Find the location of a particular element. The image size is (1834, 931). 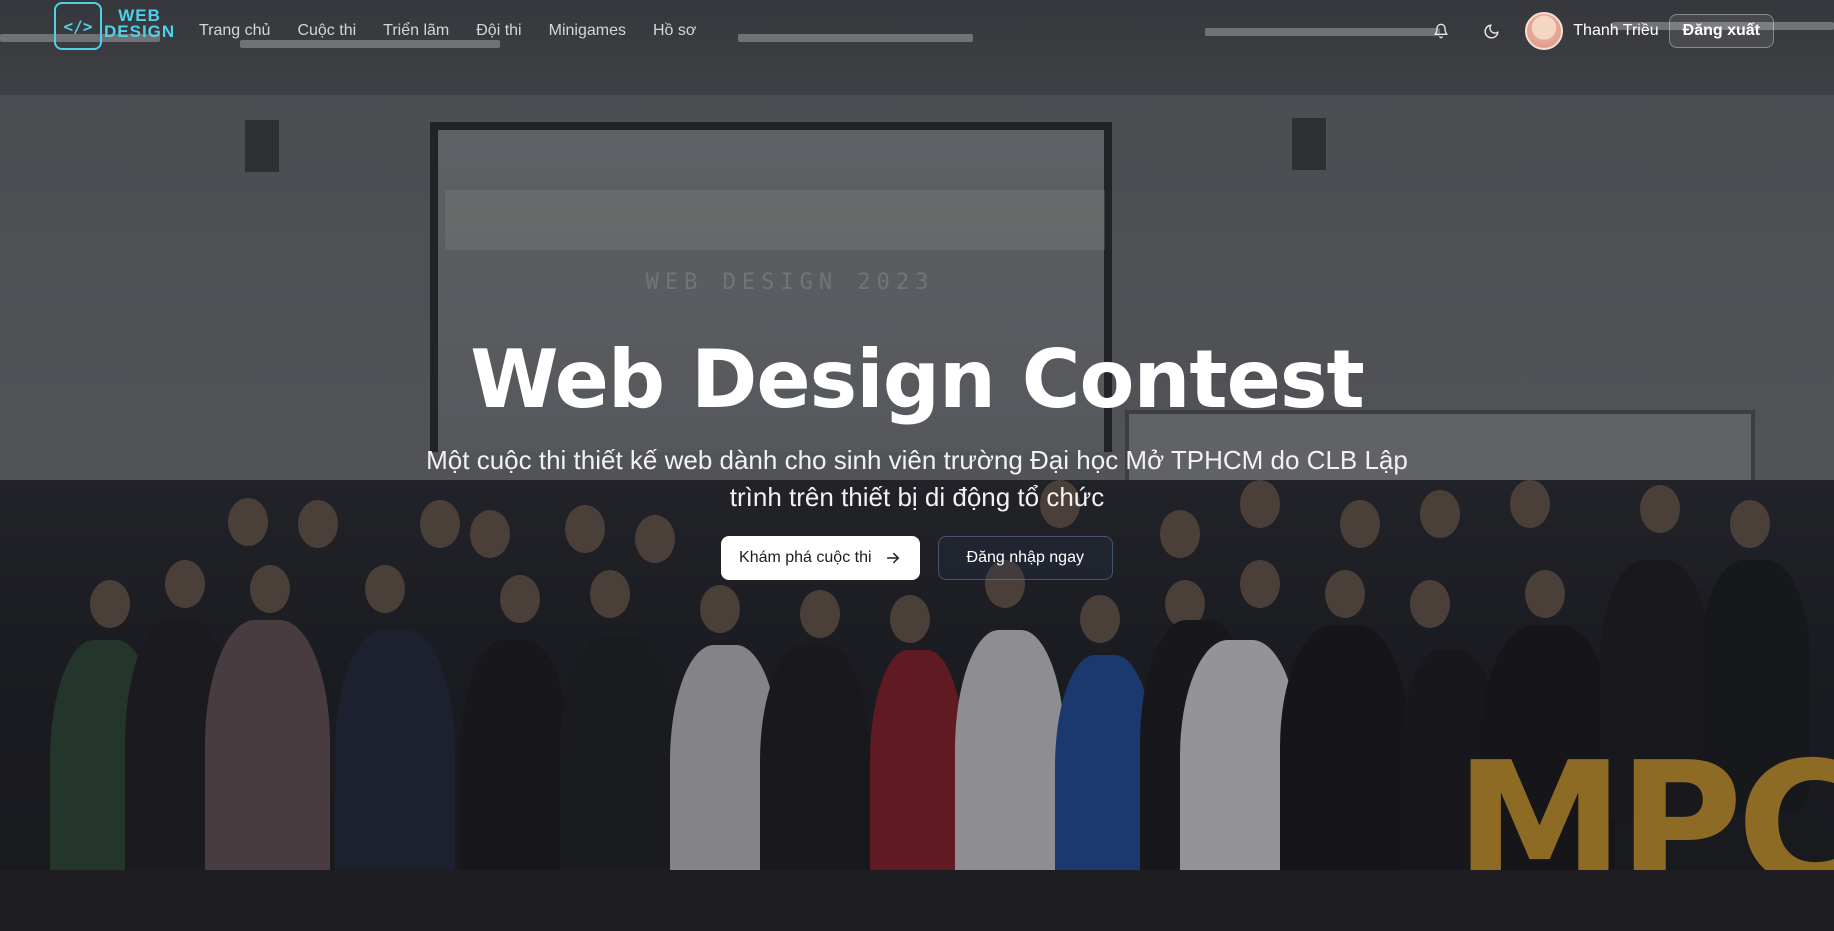

logo-wordmark: WEB DESIGN is located at coordinates (140, 24).